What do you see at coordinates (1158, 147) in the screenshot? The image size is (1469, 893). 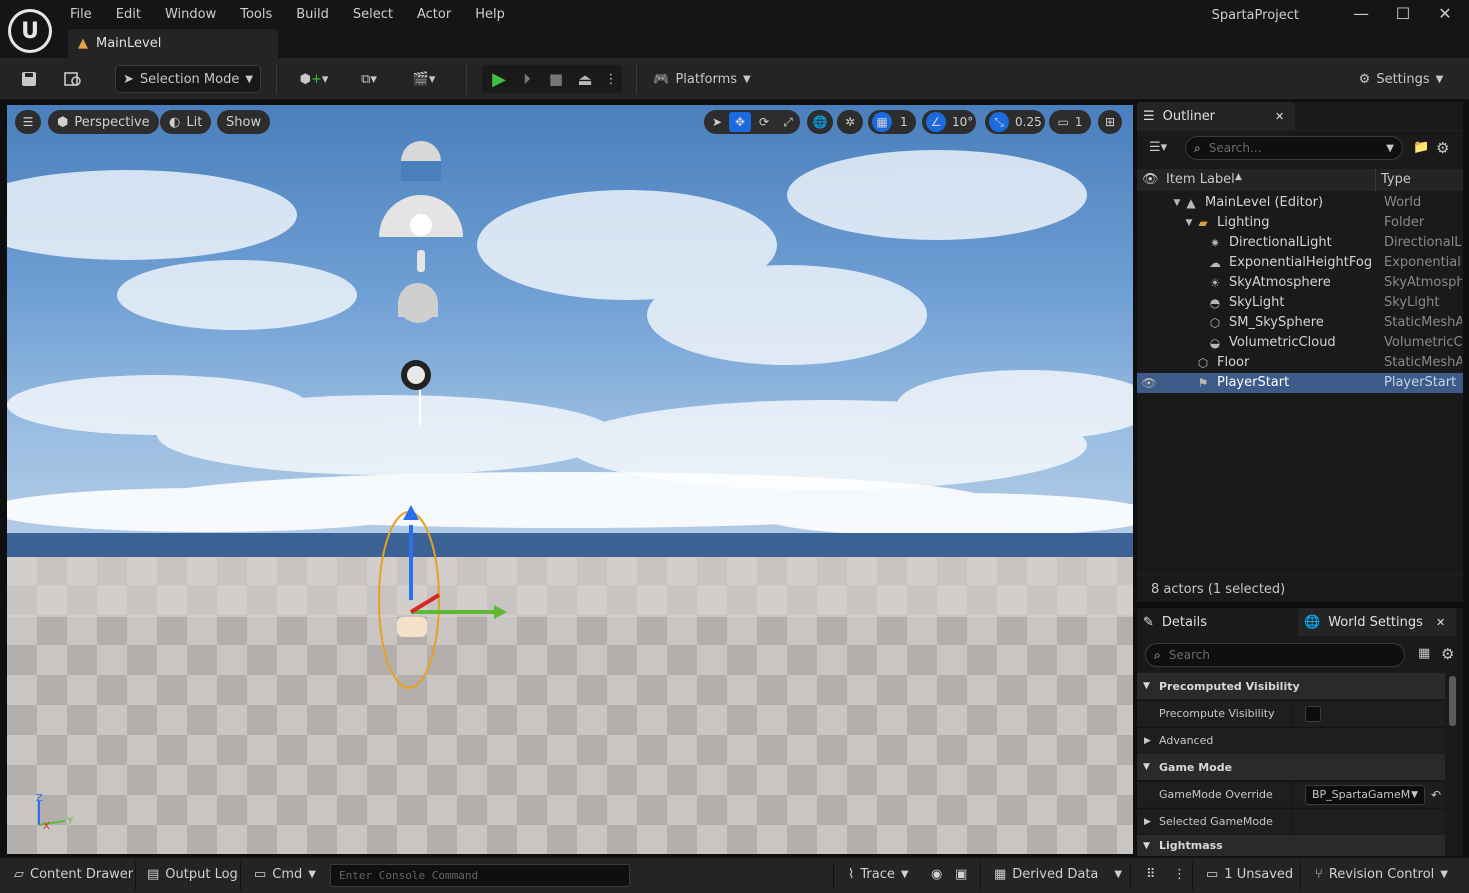 I see `filter-icon: ☰▾` at bounding box center [1158, 147].